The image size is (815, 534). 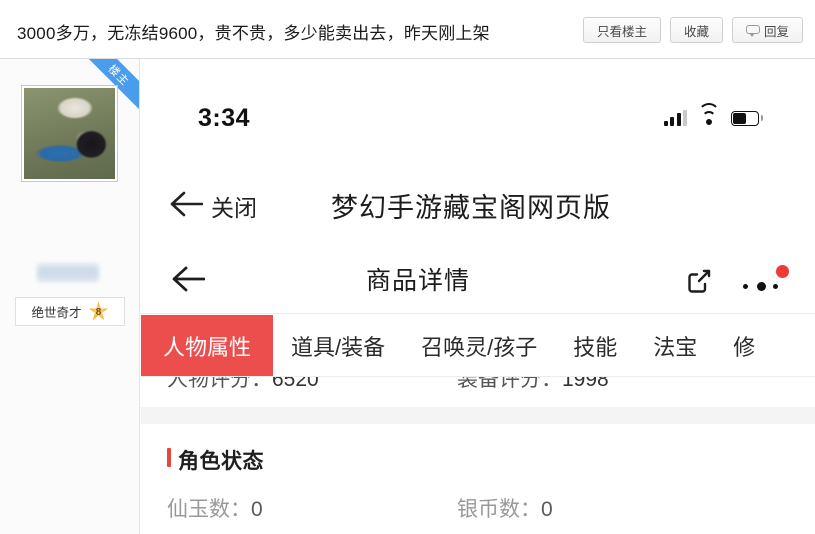 What do you see at coordinates (675, 118) in the screenshot?
I see `signal-icon` at bounding box center [675, 118].